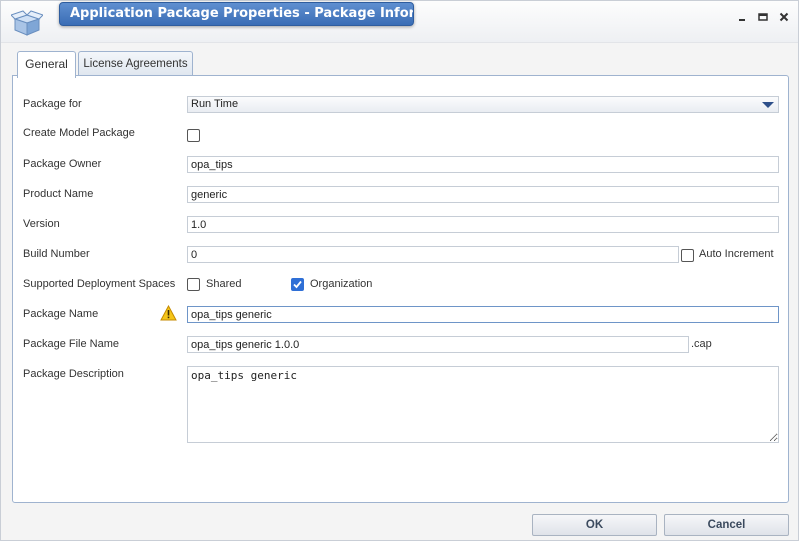 This screenshot has height=541, width=799. I want to click on package-name-label: Package Name, so click(61, 314).